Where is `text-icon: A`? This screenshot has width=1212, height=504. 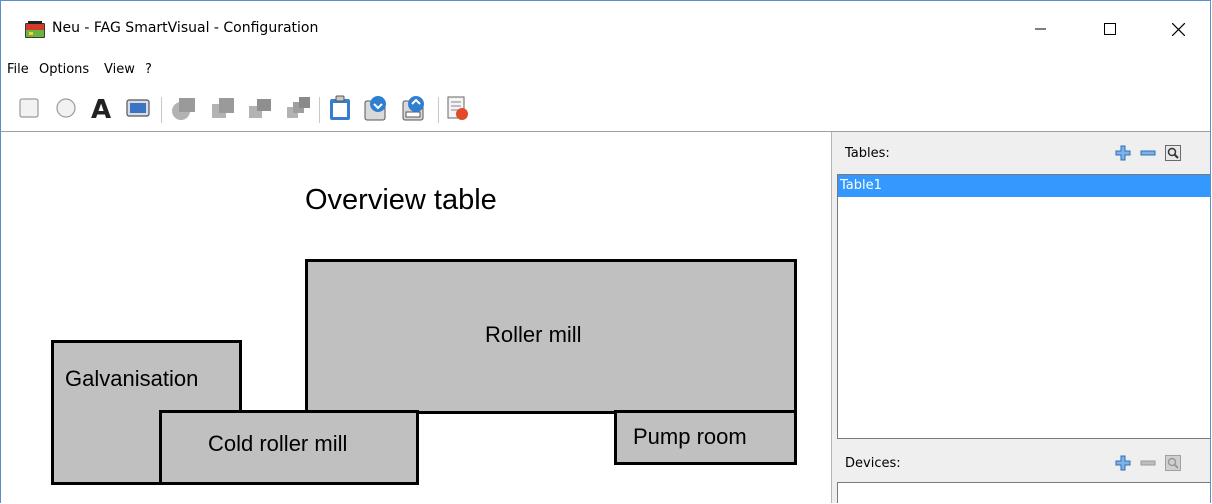 text-icon: A is located at coordinates (101, 108).